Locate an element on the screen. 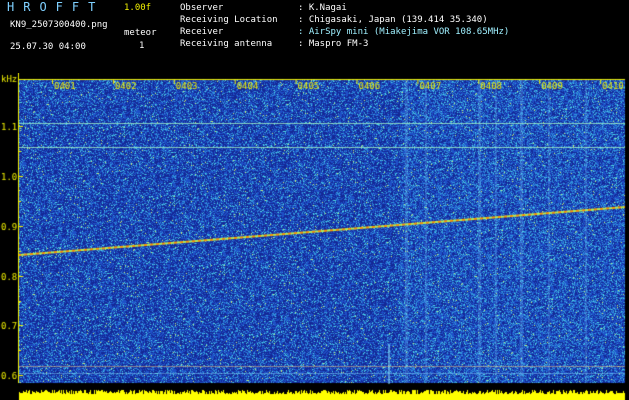 Image resolution: width=629 pixels, height=400 pixels. version-label: 1.00f is located at coordinates (138, 8).